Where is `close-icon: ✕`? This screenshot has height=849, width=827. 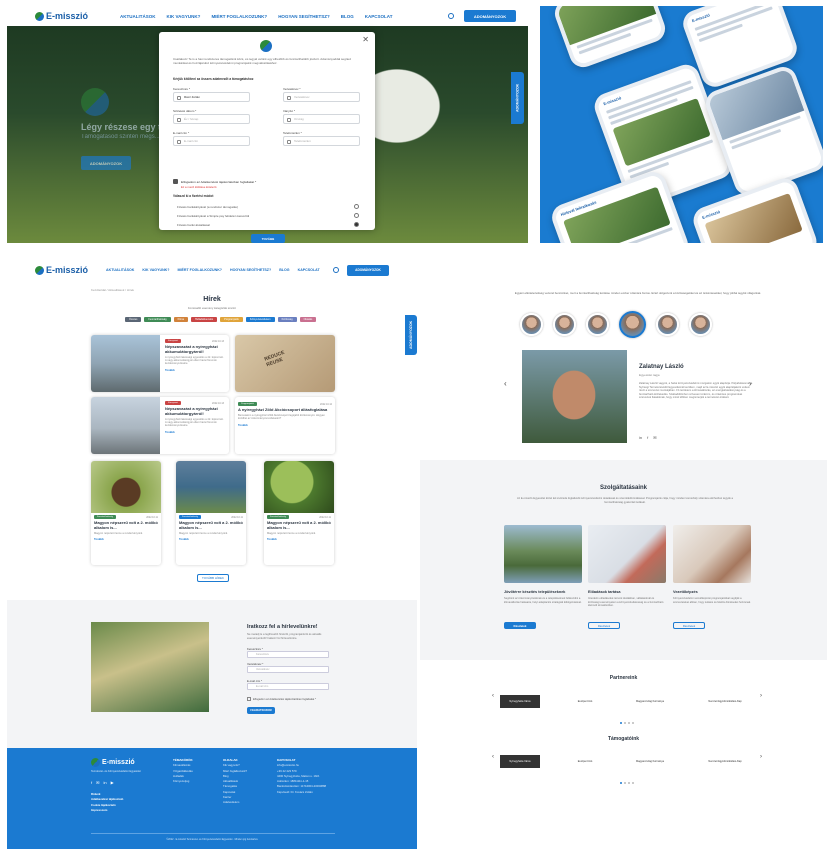 close-icon: ✕ is located at coordinates (365, 39).